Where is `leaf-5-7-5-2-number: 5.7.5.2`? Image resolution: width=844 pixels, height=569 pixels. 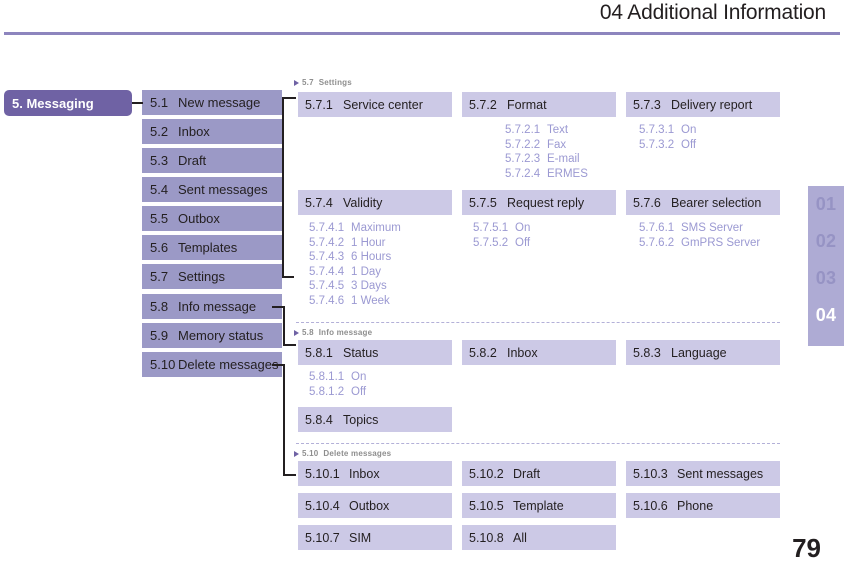 leaf-5-7-5-2-number: 5.7.5.2 is located at coordinates (491, 242).